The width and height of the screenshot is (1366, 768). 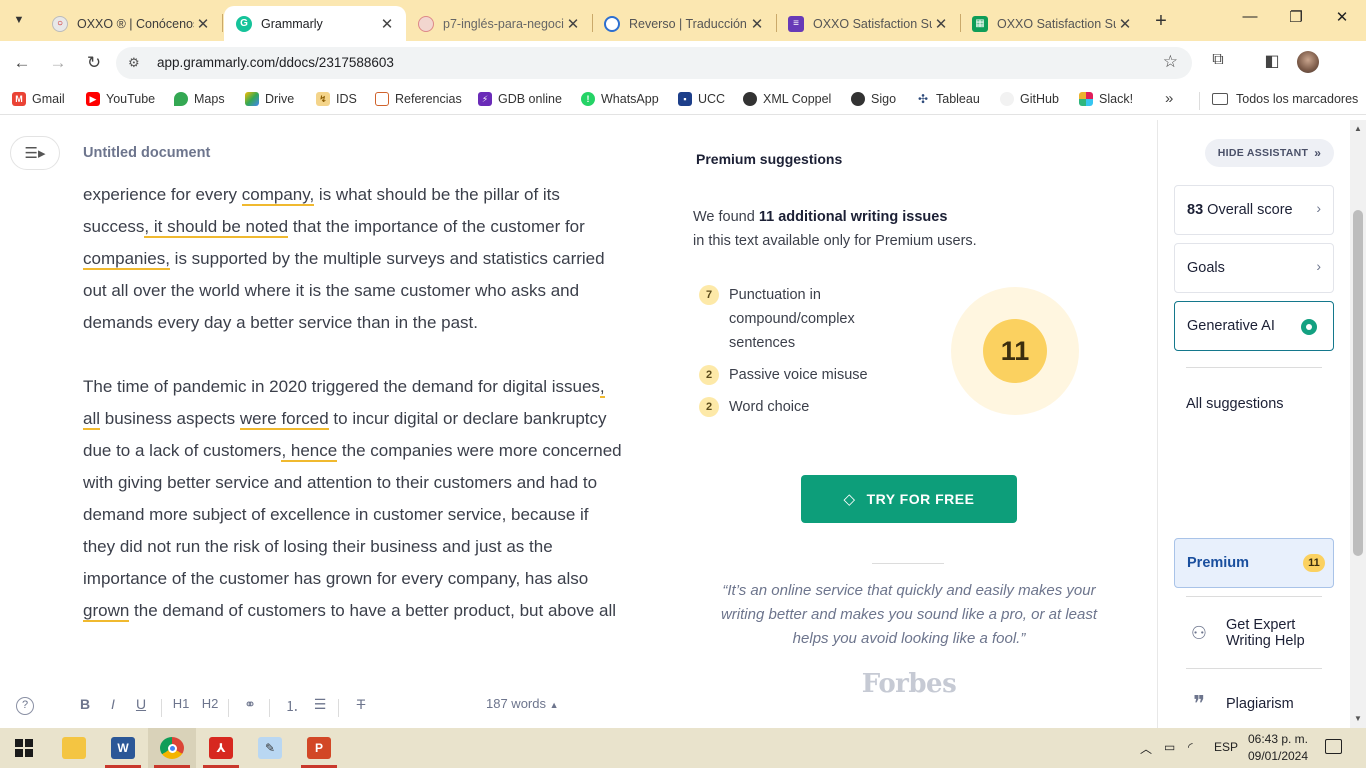 I want to click on scroll-up-icon: ▲, so click(x=1358, y=128).